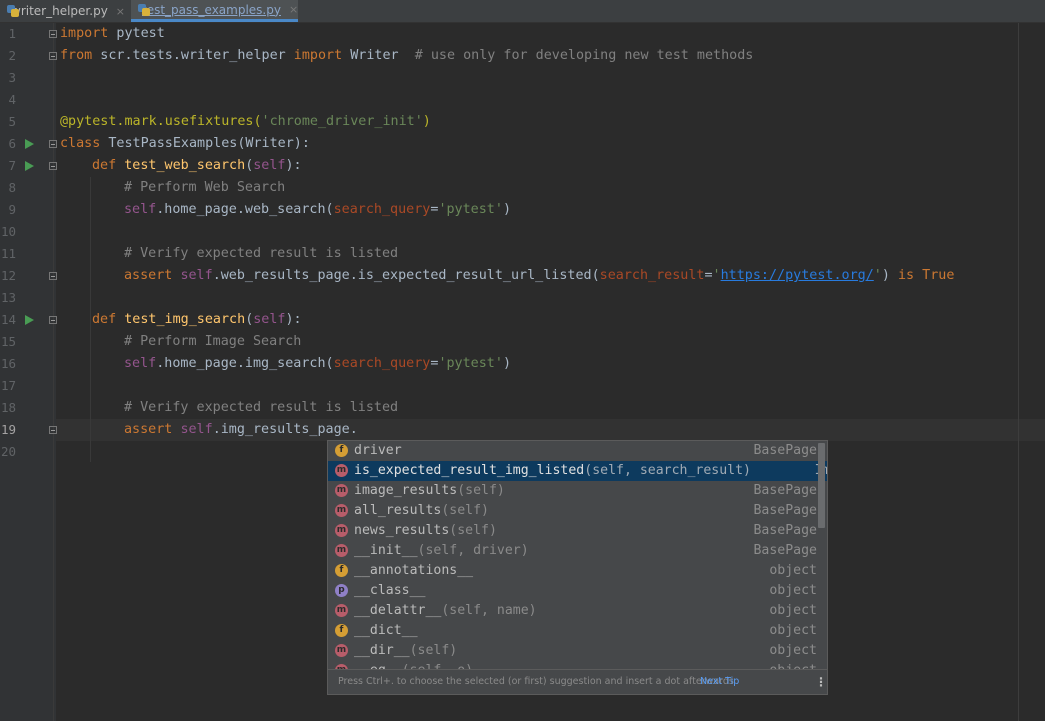 The width and height of the screenshot is (1045, 721). What do you see at coordinates (386, 630) in the screenshot?
I see `completion-name: __dict__` at bounding box center [386, 630].